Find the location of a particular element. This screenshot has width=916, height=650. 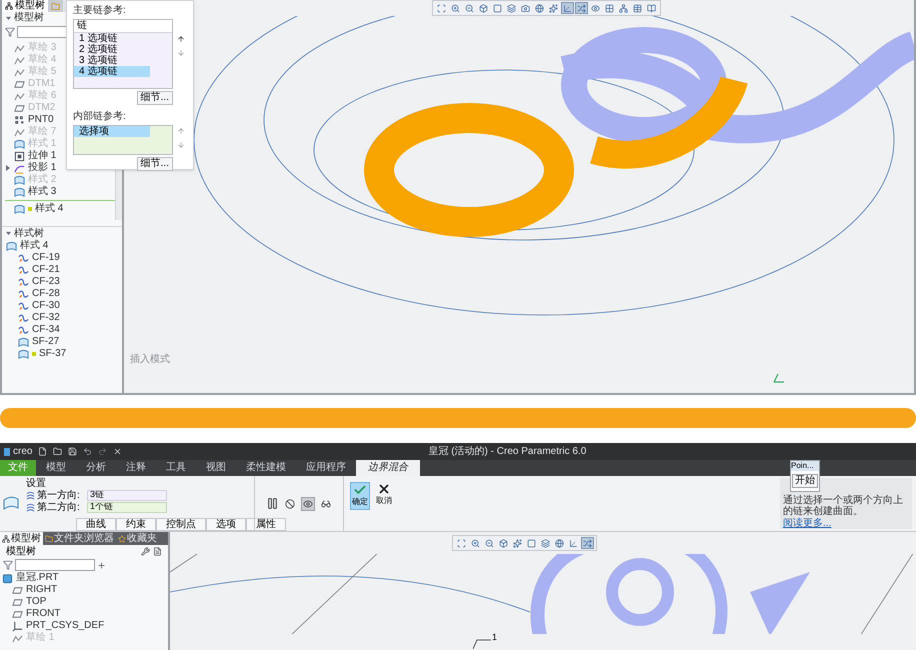

pause-button is located at coordinates (272, 503).